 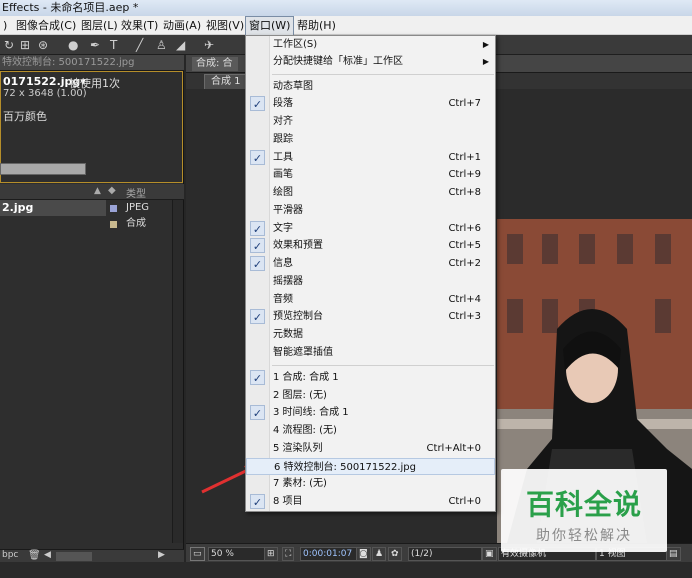 What do you see at coordinates (395, 554) in the screenshot?
I see `channel-icon: ✿` at bounding box center [395, 554].